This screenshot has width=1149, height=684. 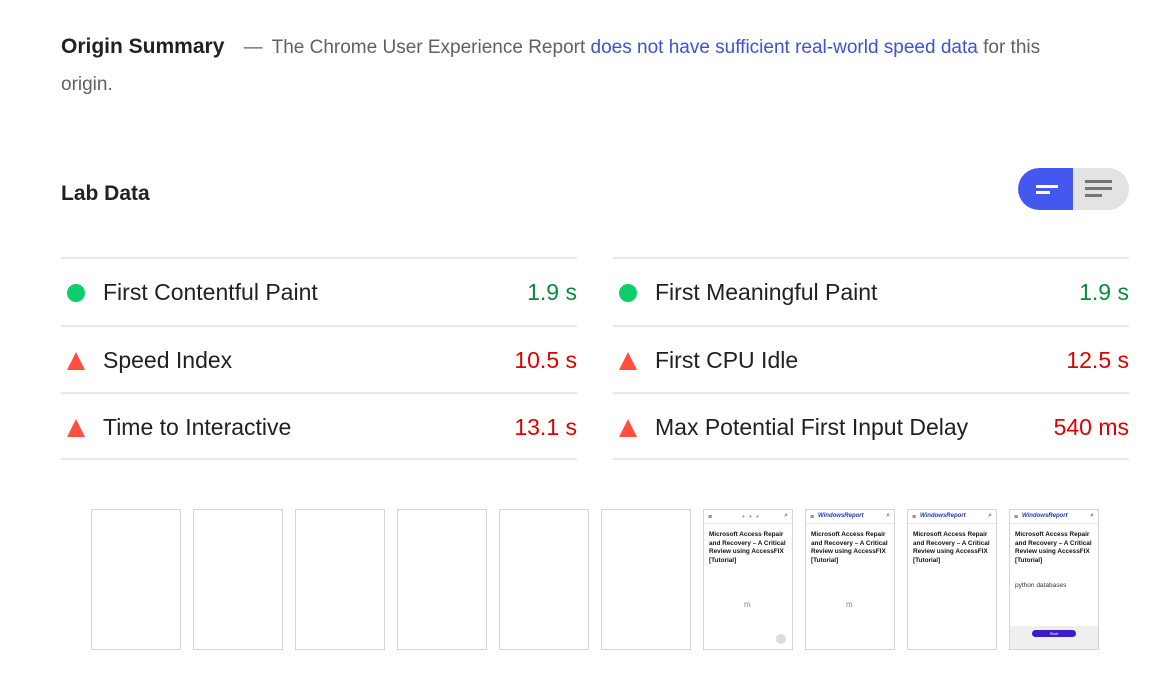 What do you see at coordinates (428, 47) in the screenshot?
I see `origin-summary-text: The Chrome User Experience Report` at bounding box center [428, 47].